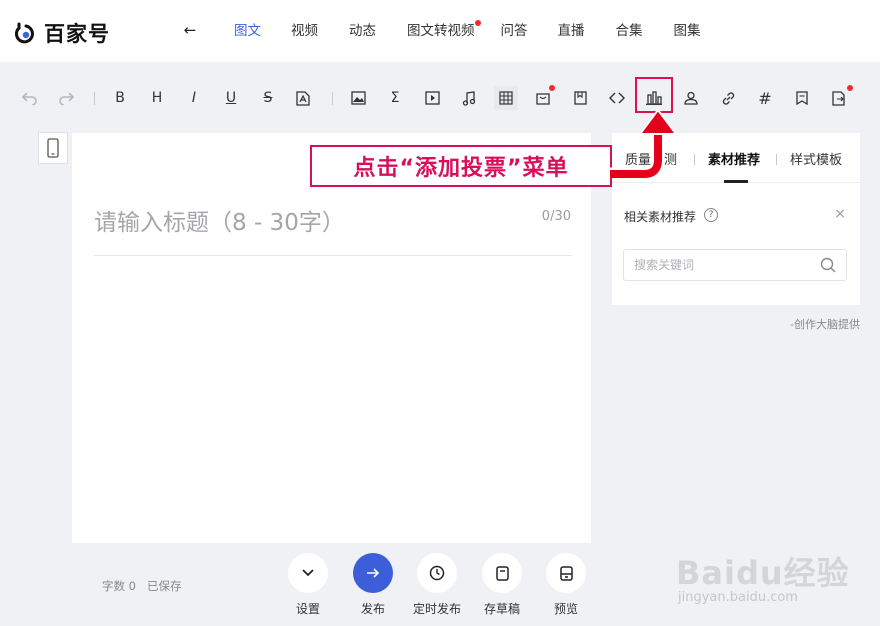 This screenshot has width=880, height=626. Describe the element at coordinates (437, 573) in the screenshot. I see `clock-icon` at that location.